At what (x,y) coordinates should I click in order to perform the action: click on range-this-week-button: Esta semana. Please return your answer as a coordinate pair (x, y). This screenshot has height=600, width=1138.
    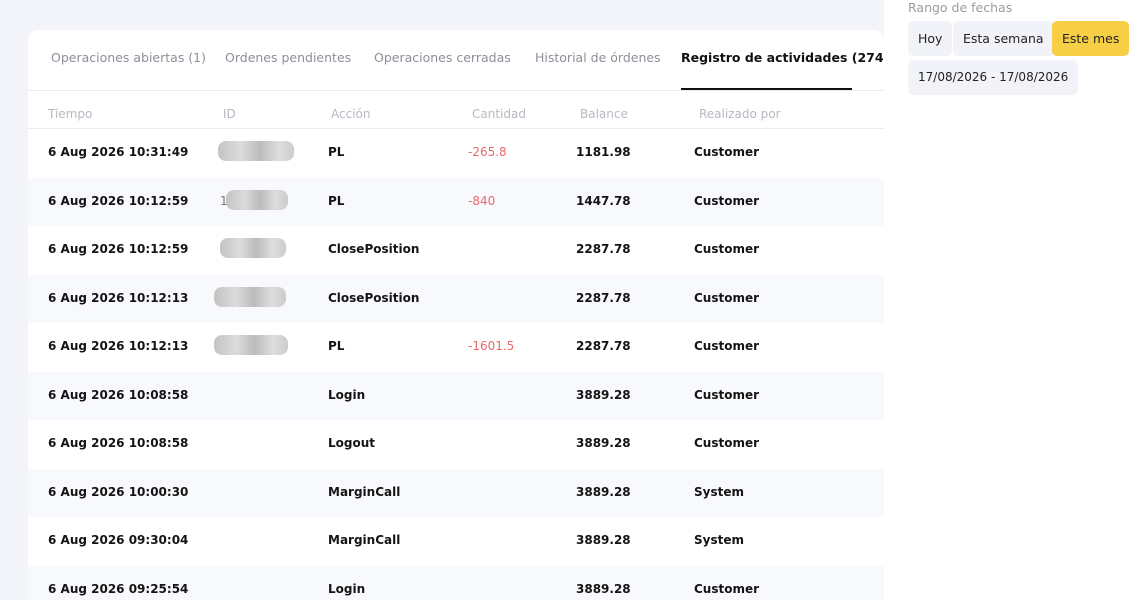
    Looking at the image, I should click on (1003, 38).